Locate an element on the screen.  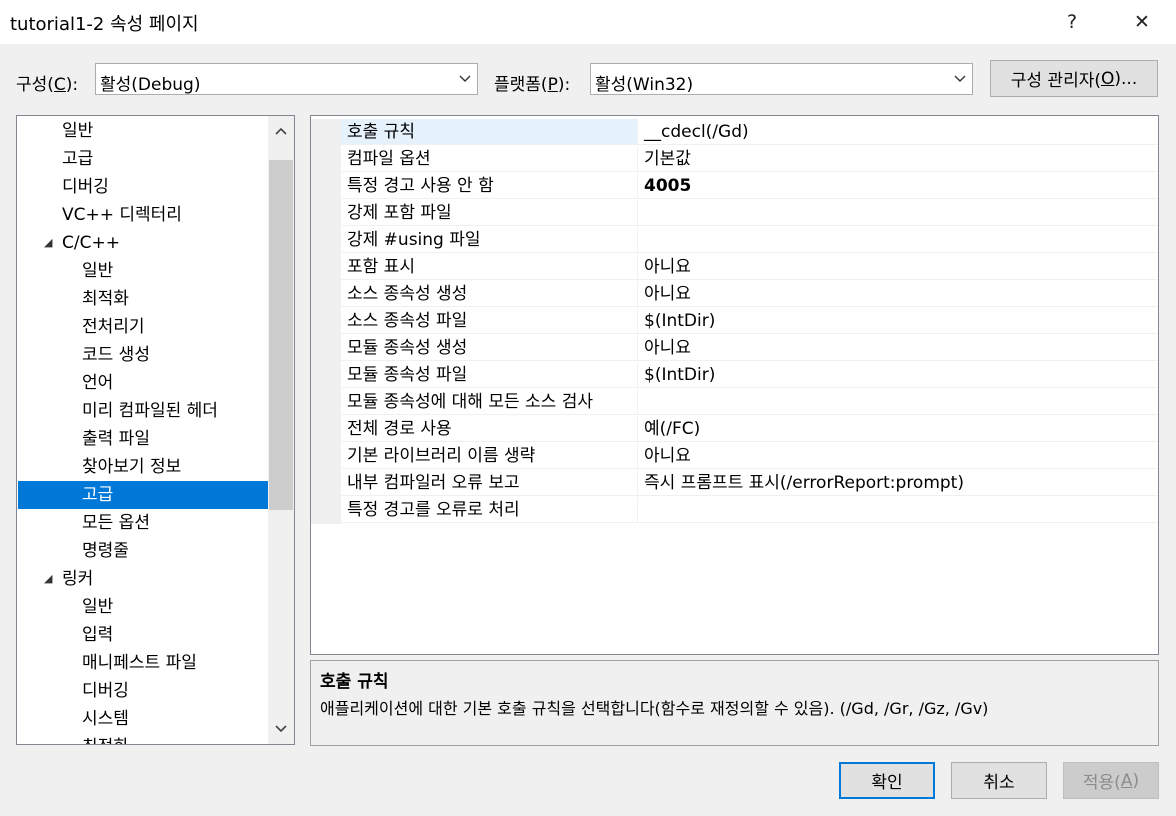
property-row: 소스 종속성 생성 아니요 is located at coordinates (734, 294).